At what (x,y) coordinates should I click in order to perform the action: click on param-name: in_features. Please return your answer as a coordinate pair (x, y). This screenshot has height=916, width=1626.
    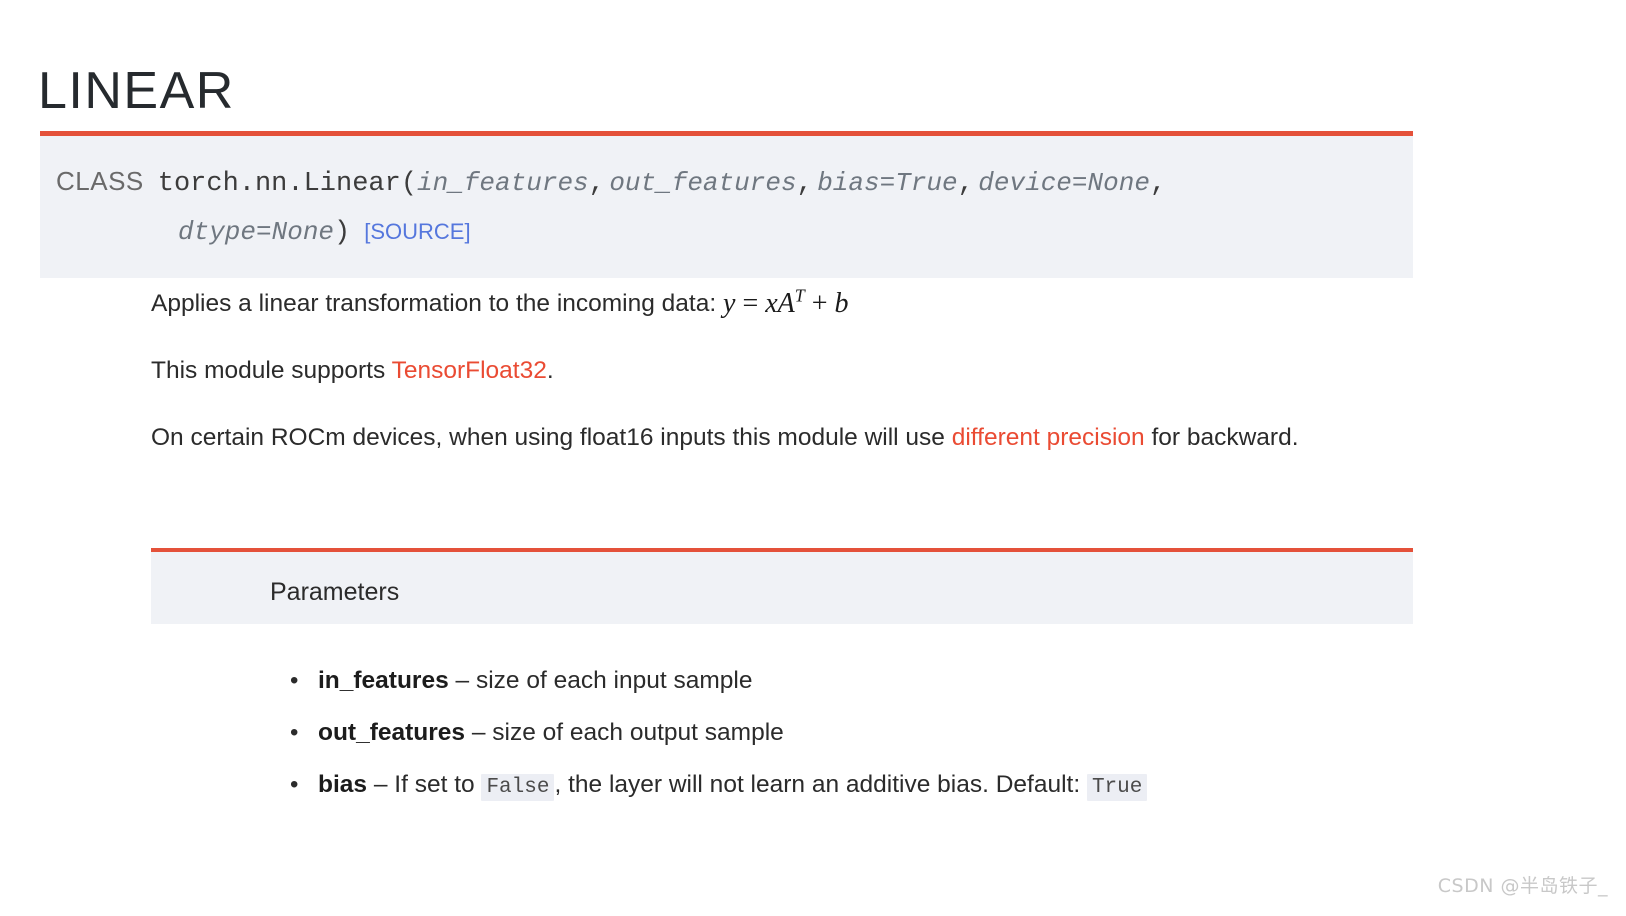
    Looking at the image, I should click on (383, 680).